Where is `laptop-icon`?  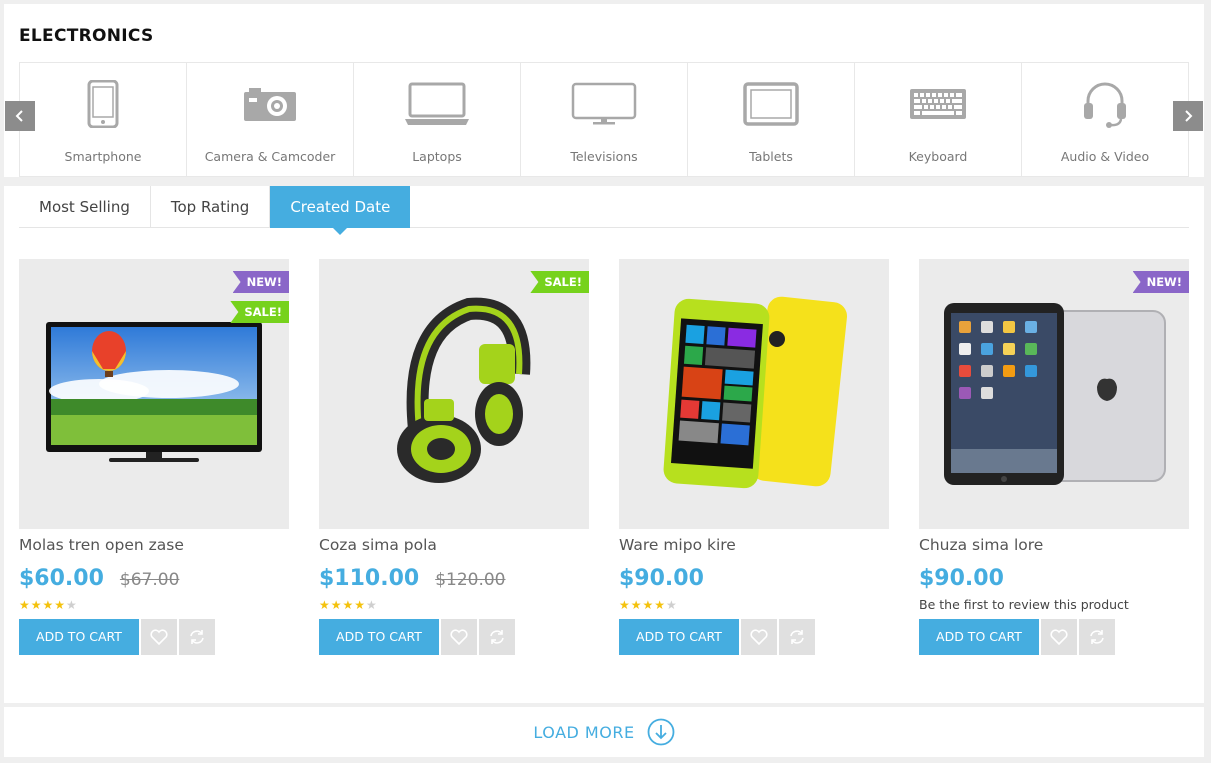
laptop-icon is located at coordinates (437, 104).